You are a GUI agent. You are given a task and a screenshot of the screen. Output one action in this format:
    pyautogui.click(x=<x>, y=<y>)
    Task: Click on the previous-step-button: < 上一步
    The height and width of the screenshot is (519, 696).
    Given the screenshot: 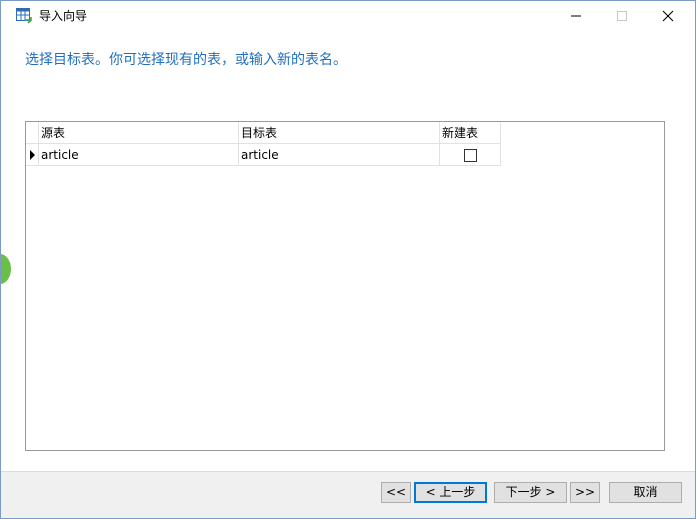 What is the action you would take?
    pyautogui.click(x=450, y=492)
    